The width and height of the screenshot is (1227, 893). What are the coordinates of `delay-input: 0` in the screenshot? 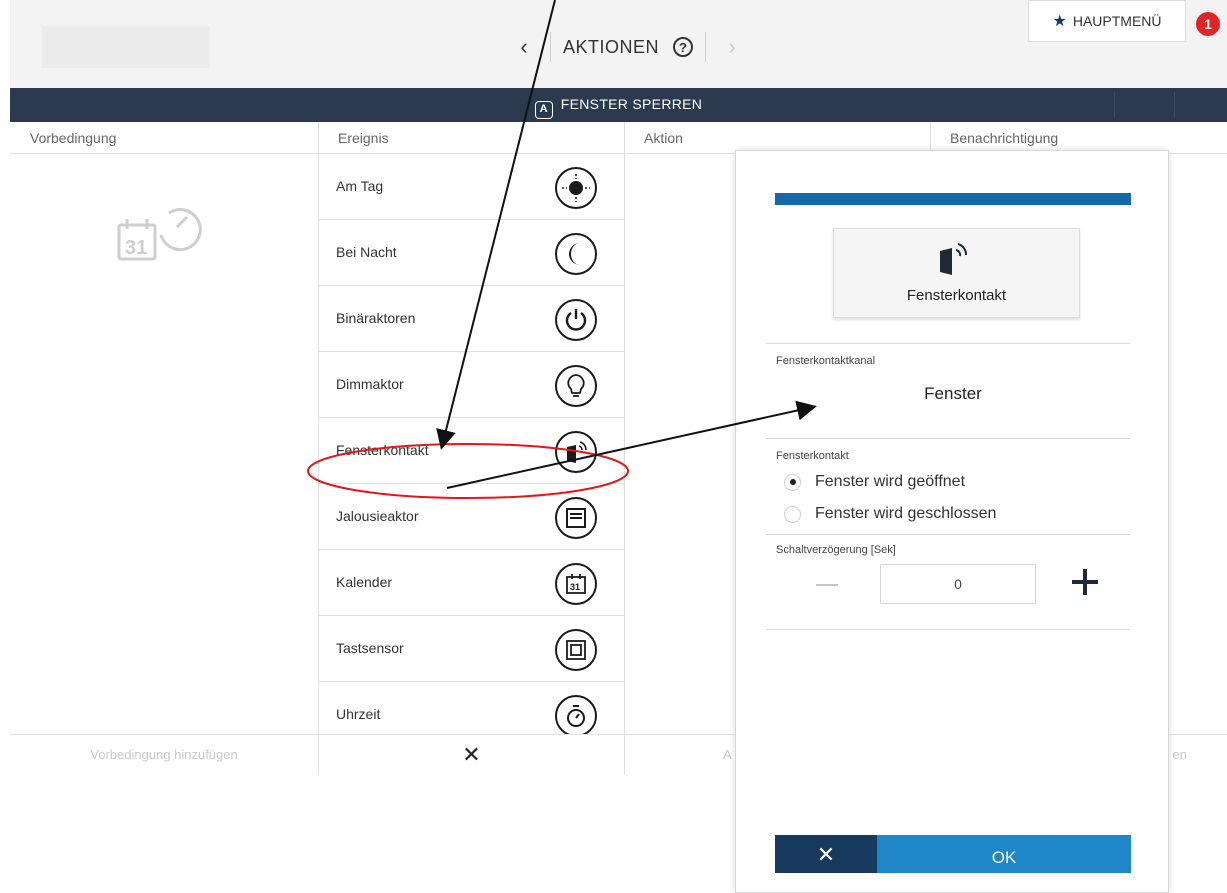 It's located at (958, 584).